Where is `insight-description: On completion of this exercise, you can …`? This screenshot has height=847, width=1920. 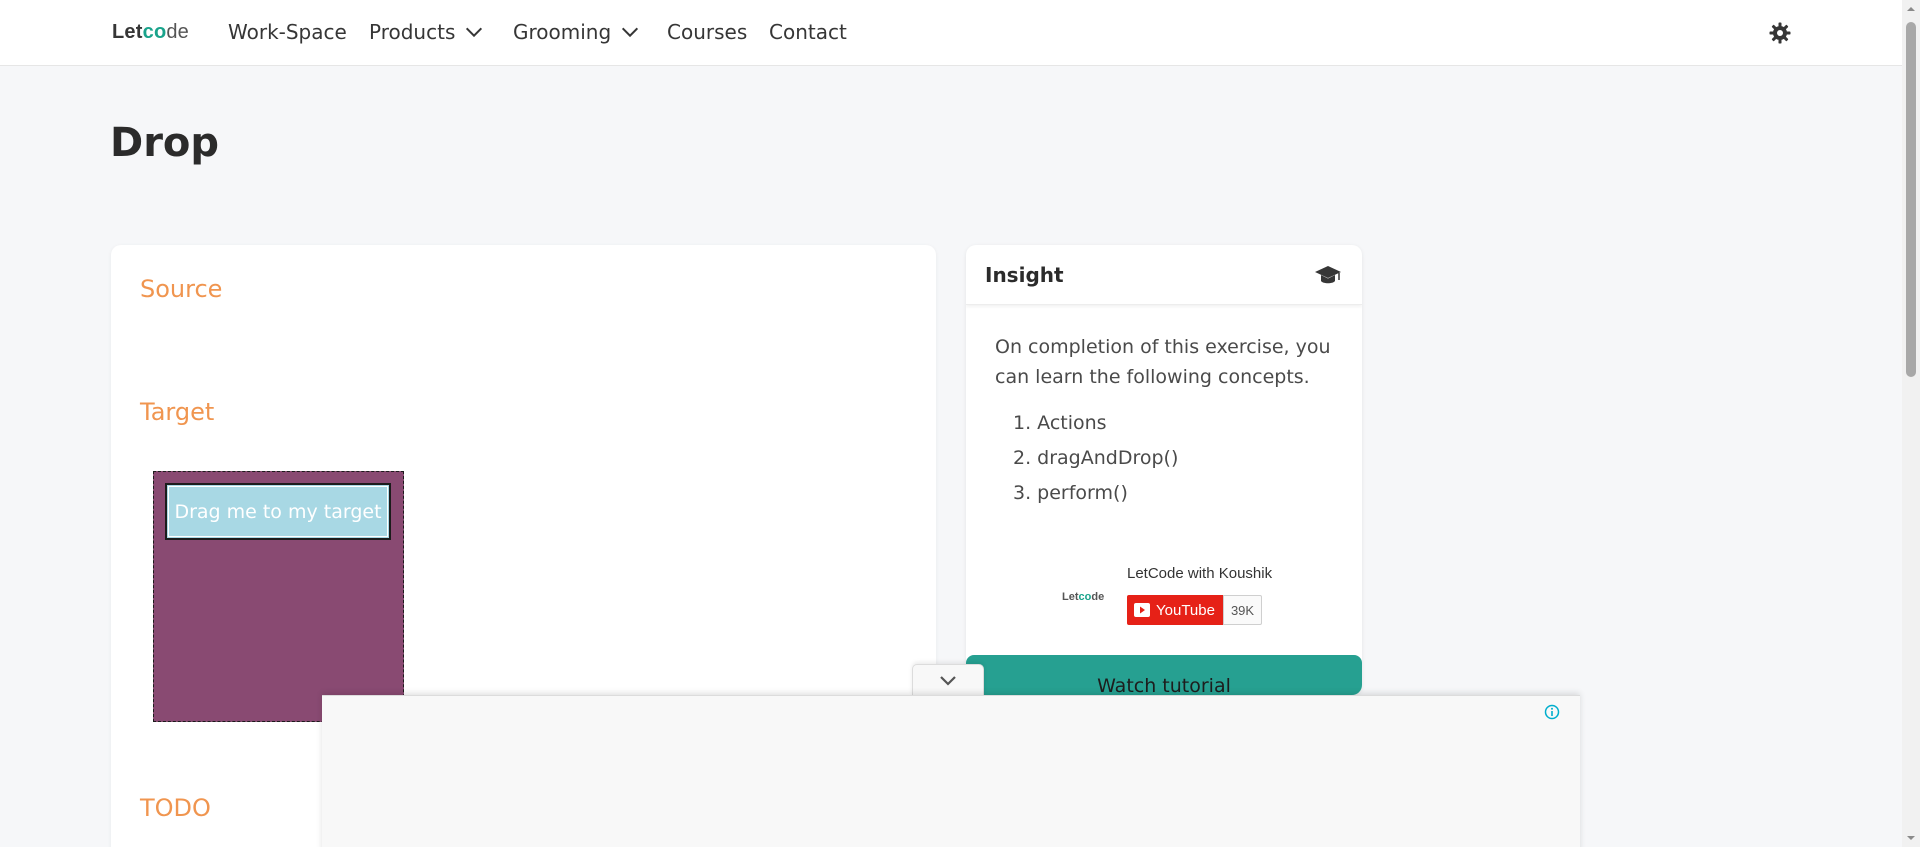 insight-description: On completion of this exercise, you can … is located at coordinates (1163, 362).